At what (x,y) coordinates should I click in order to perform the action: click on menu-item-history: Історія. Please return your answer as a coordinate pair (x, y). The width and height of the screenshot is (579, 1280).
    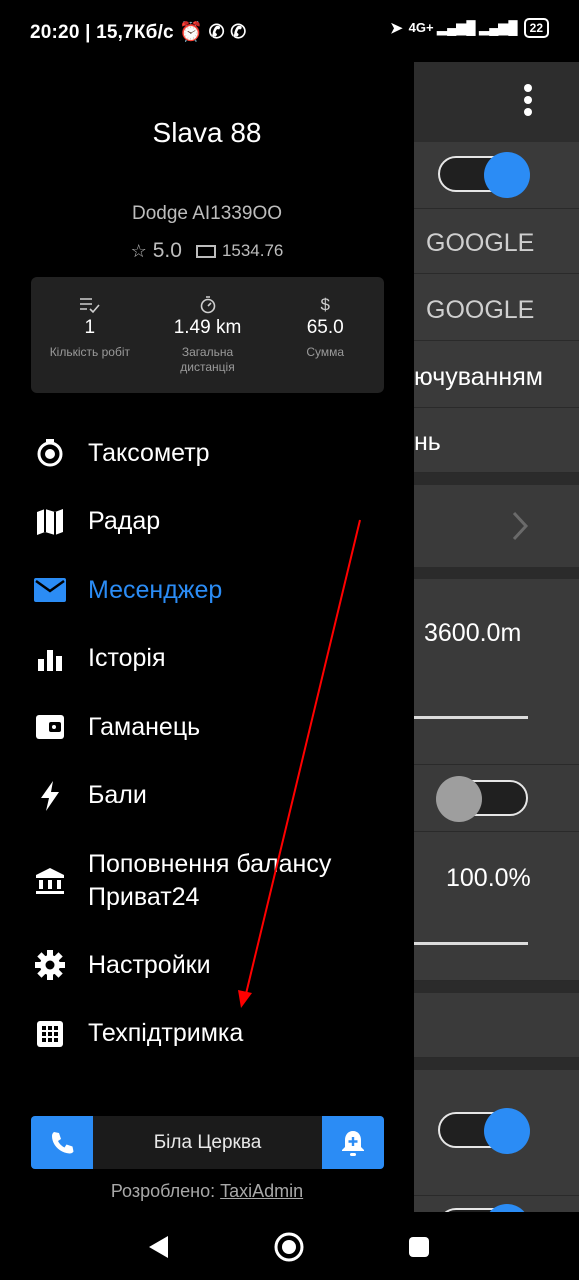
    Looking at the image, I should click on (207, 659).